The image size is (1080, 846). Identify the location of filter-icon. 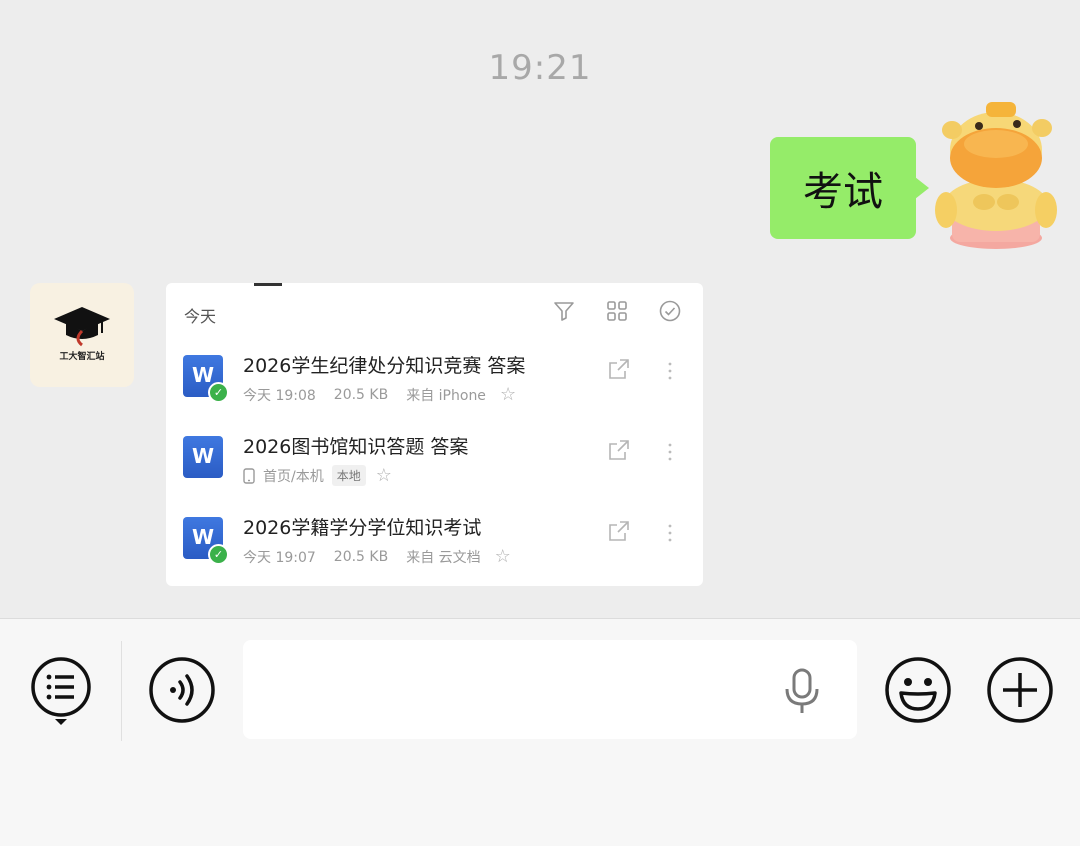
(564, 311).